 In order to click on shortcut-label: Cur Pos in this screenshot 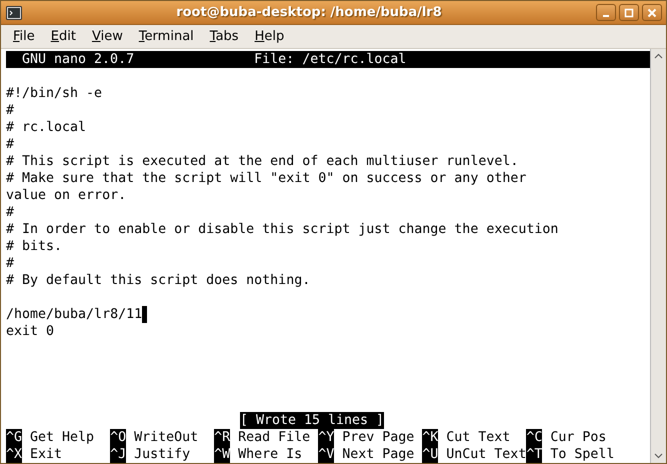, I will do `click(578, 437)`.